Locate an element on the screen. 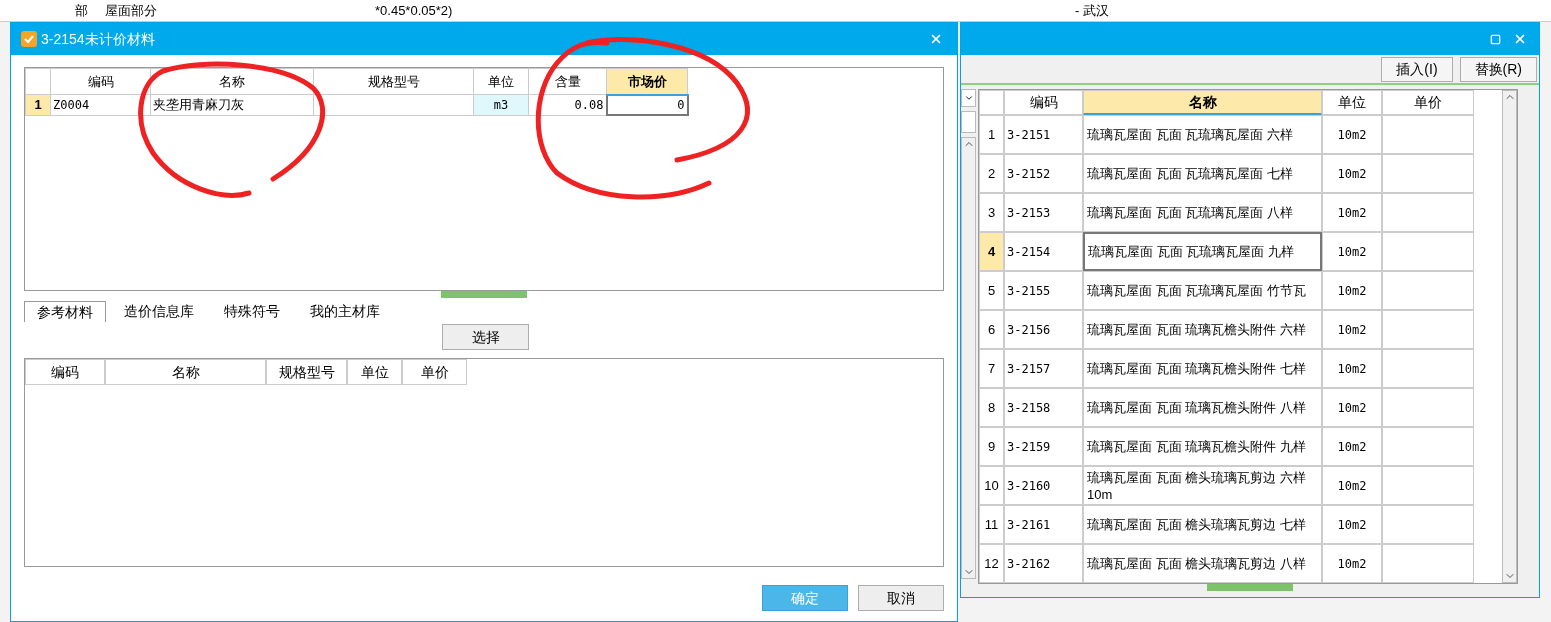  table-cell: 琉璃瓦屋面 瓦面 檐头琉璃瓦剪边 七样 is located at coordinates (1202, 524).